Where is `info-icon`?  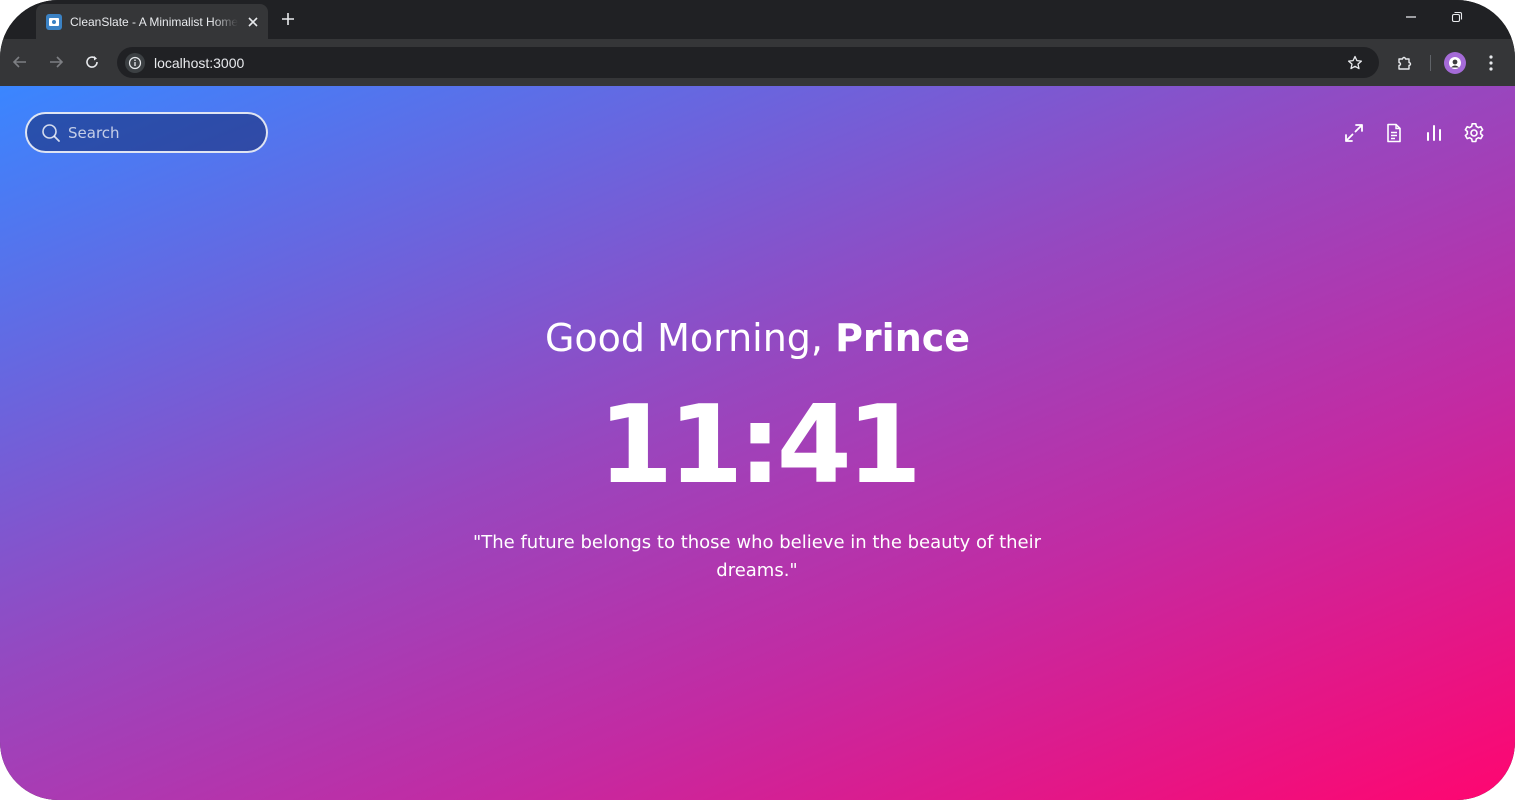
info-icon is located at coordinates (135, 62).